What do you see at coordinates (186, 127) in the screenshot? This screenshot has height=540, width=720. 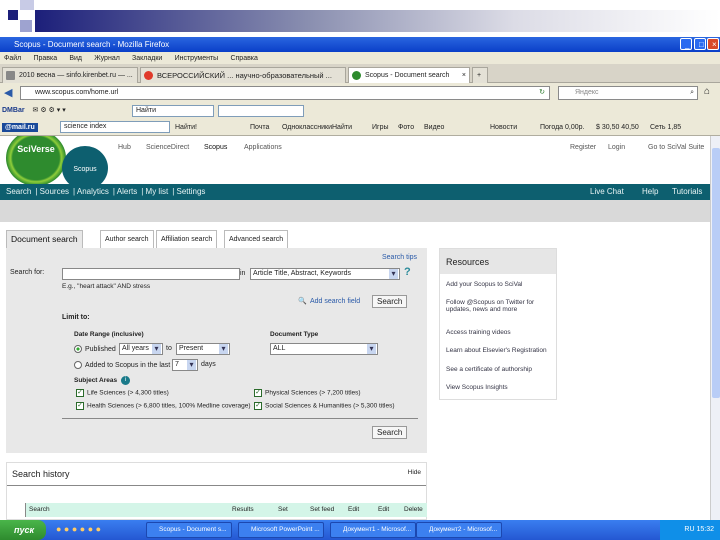 I see `mailru-search-button: Найти!` at bounding box center [186, 127].